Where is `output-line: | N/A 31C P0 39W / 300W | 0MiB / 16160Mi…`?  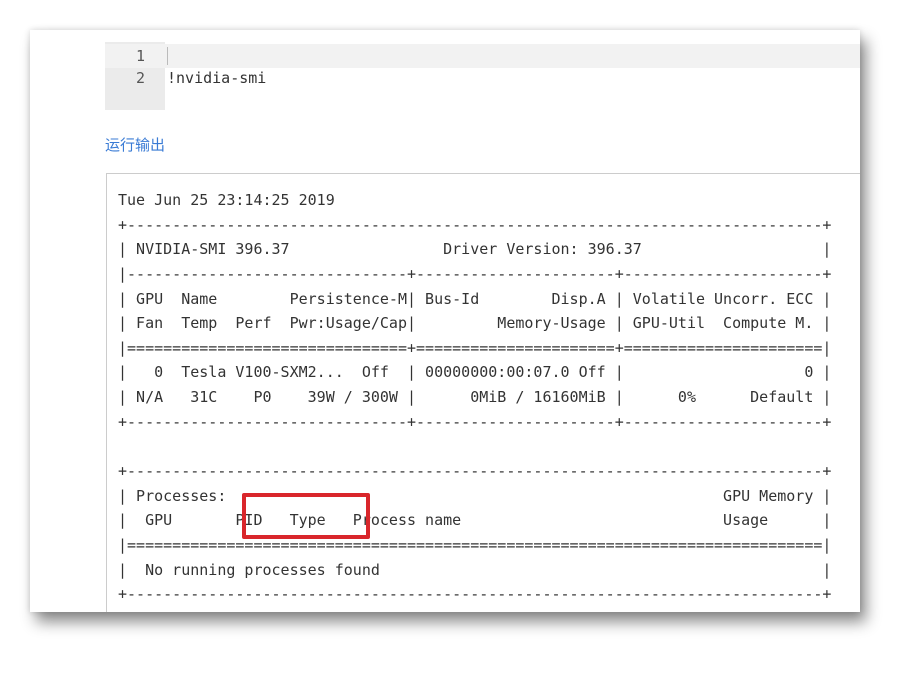 output-line: | N/A 31C P0 39W / 300W | 0MiB / 16160Mi… is located at coordinates (475, 397).